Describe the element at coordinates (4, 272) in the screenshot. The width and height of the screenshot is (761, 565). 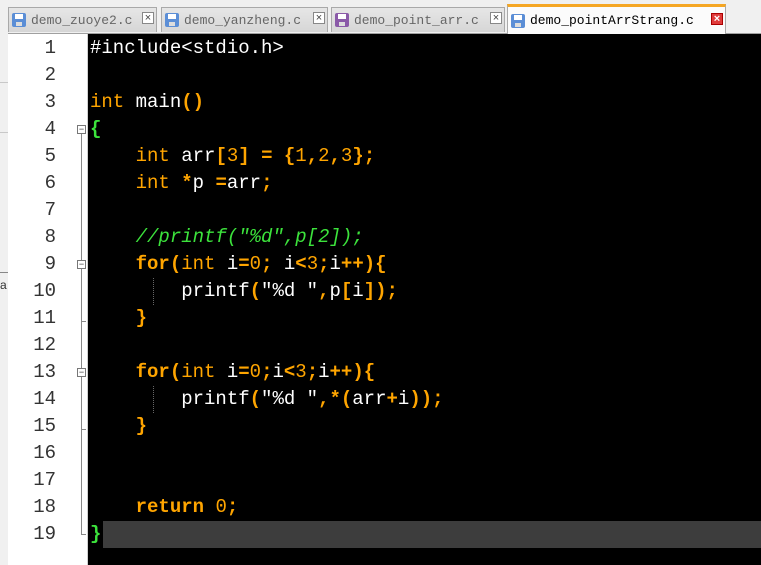
I see `sliver-divider` at that location.